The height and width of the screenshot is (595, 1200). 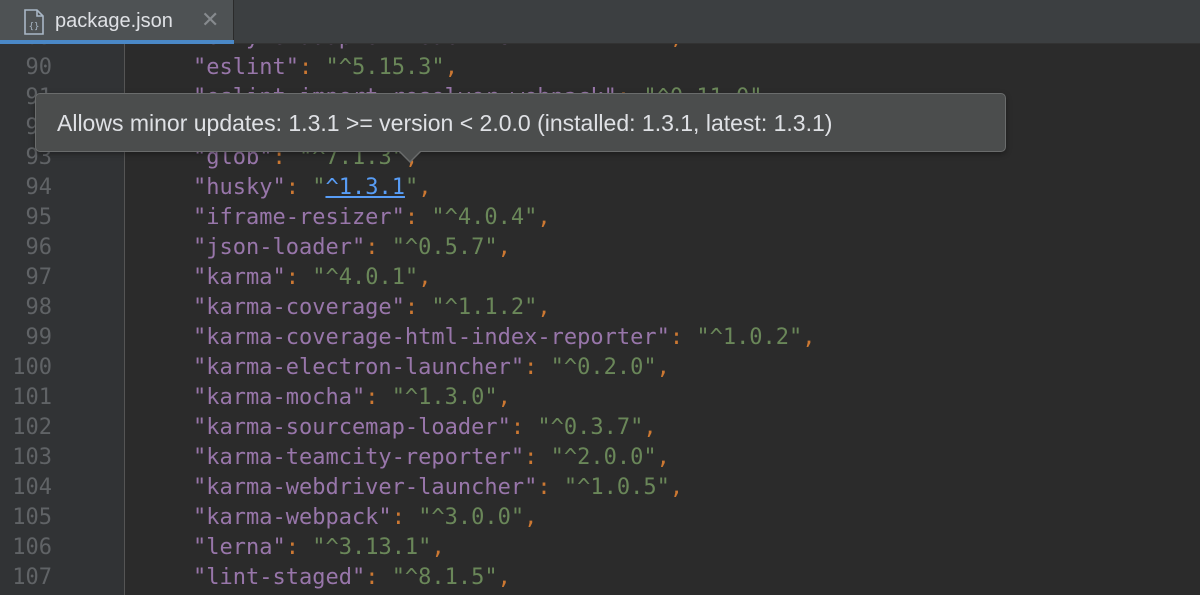 I want to click on tab-package-json: {} package.json ✕, so click(x=117, y=22).